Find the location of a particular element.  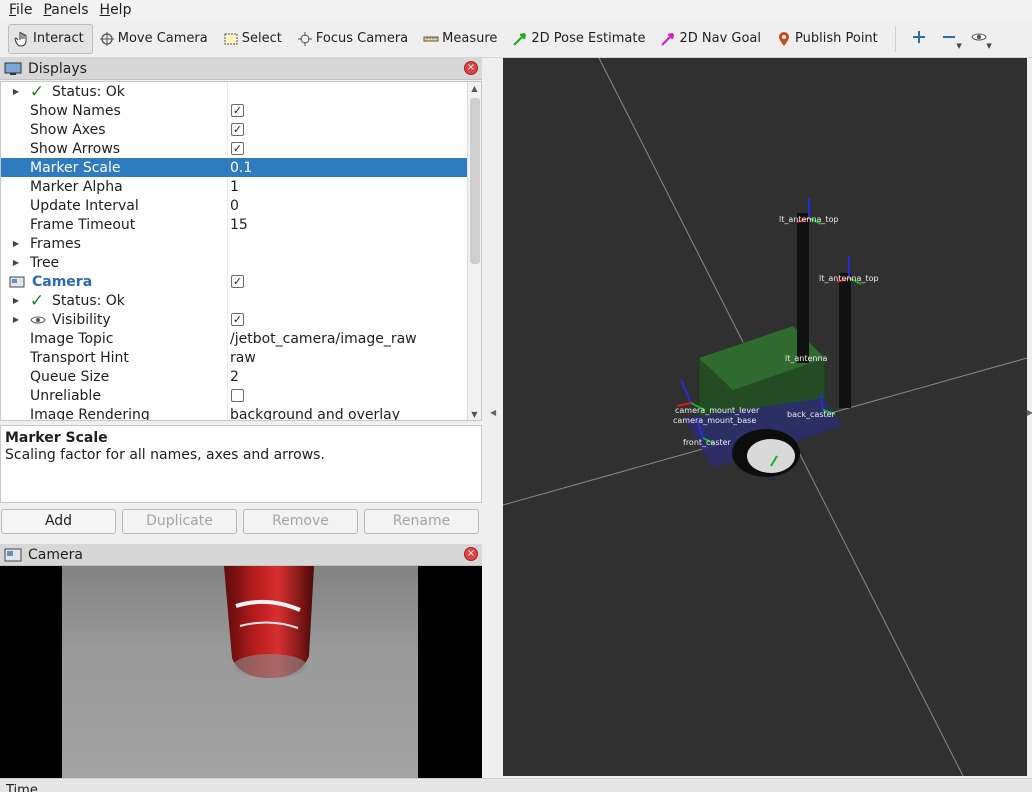

tree-row-show-axes: Show Axes ✓ is located at coordinates (234, 129).